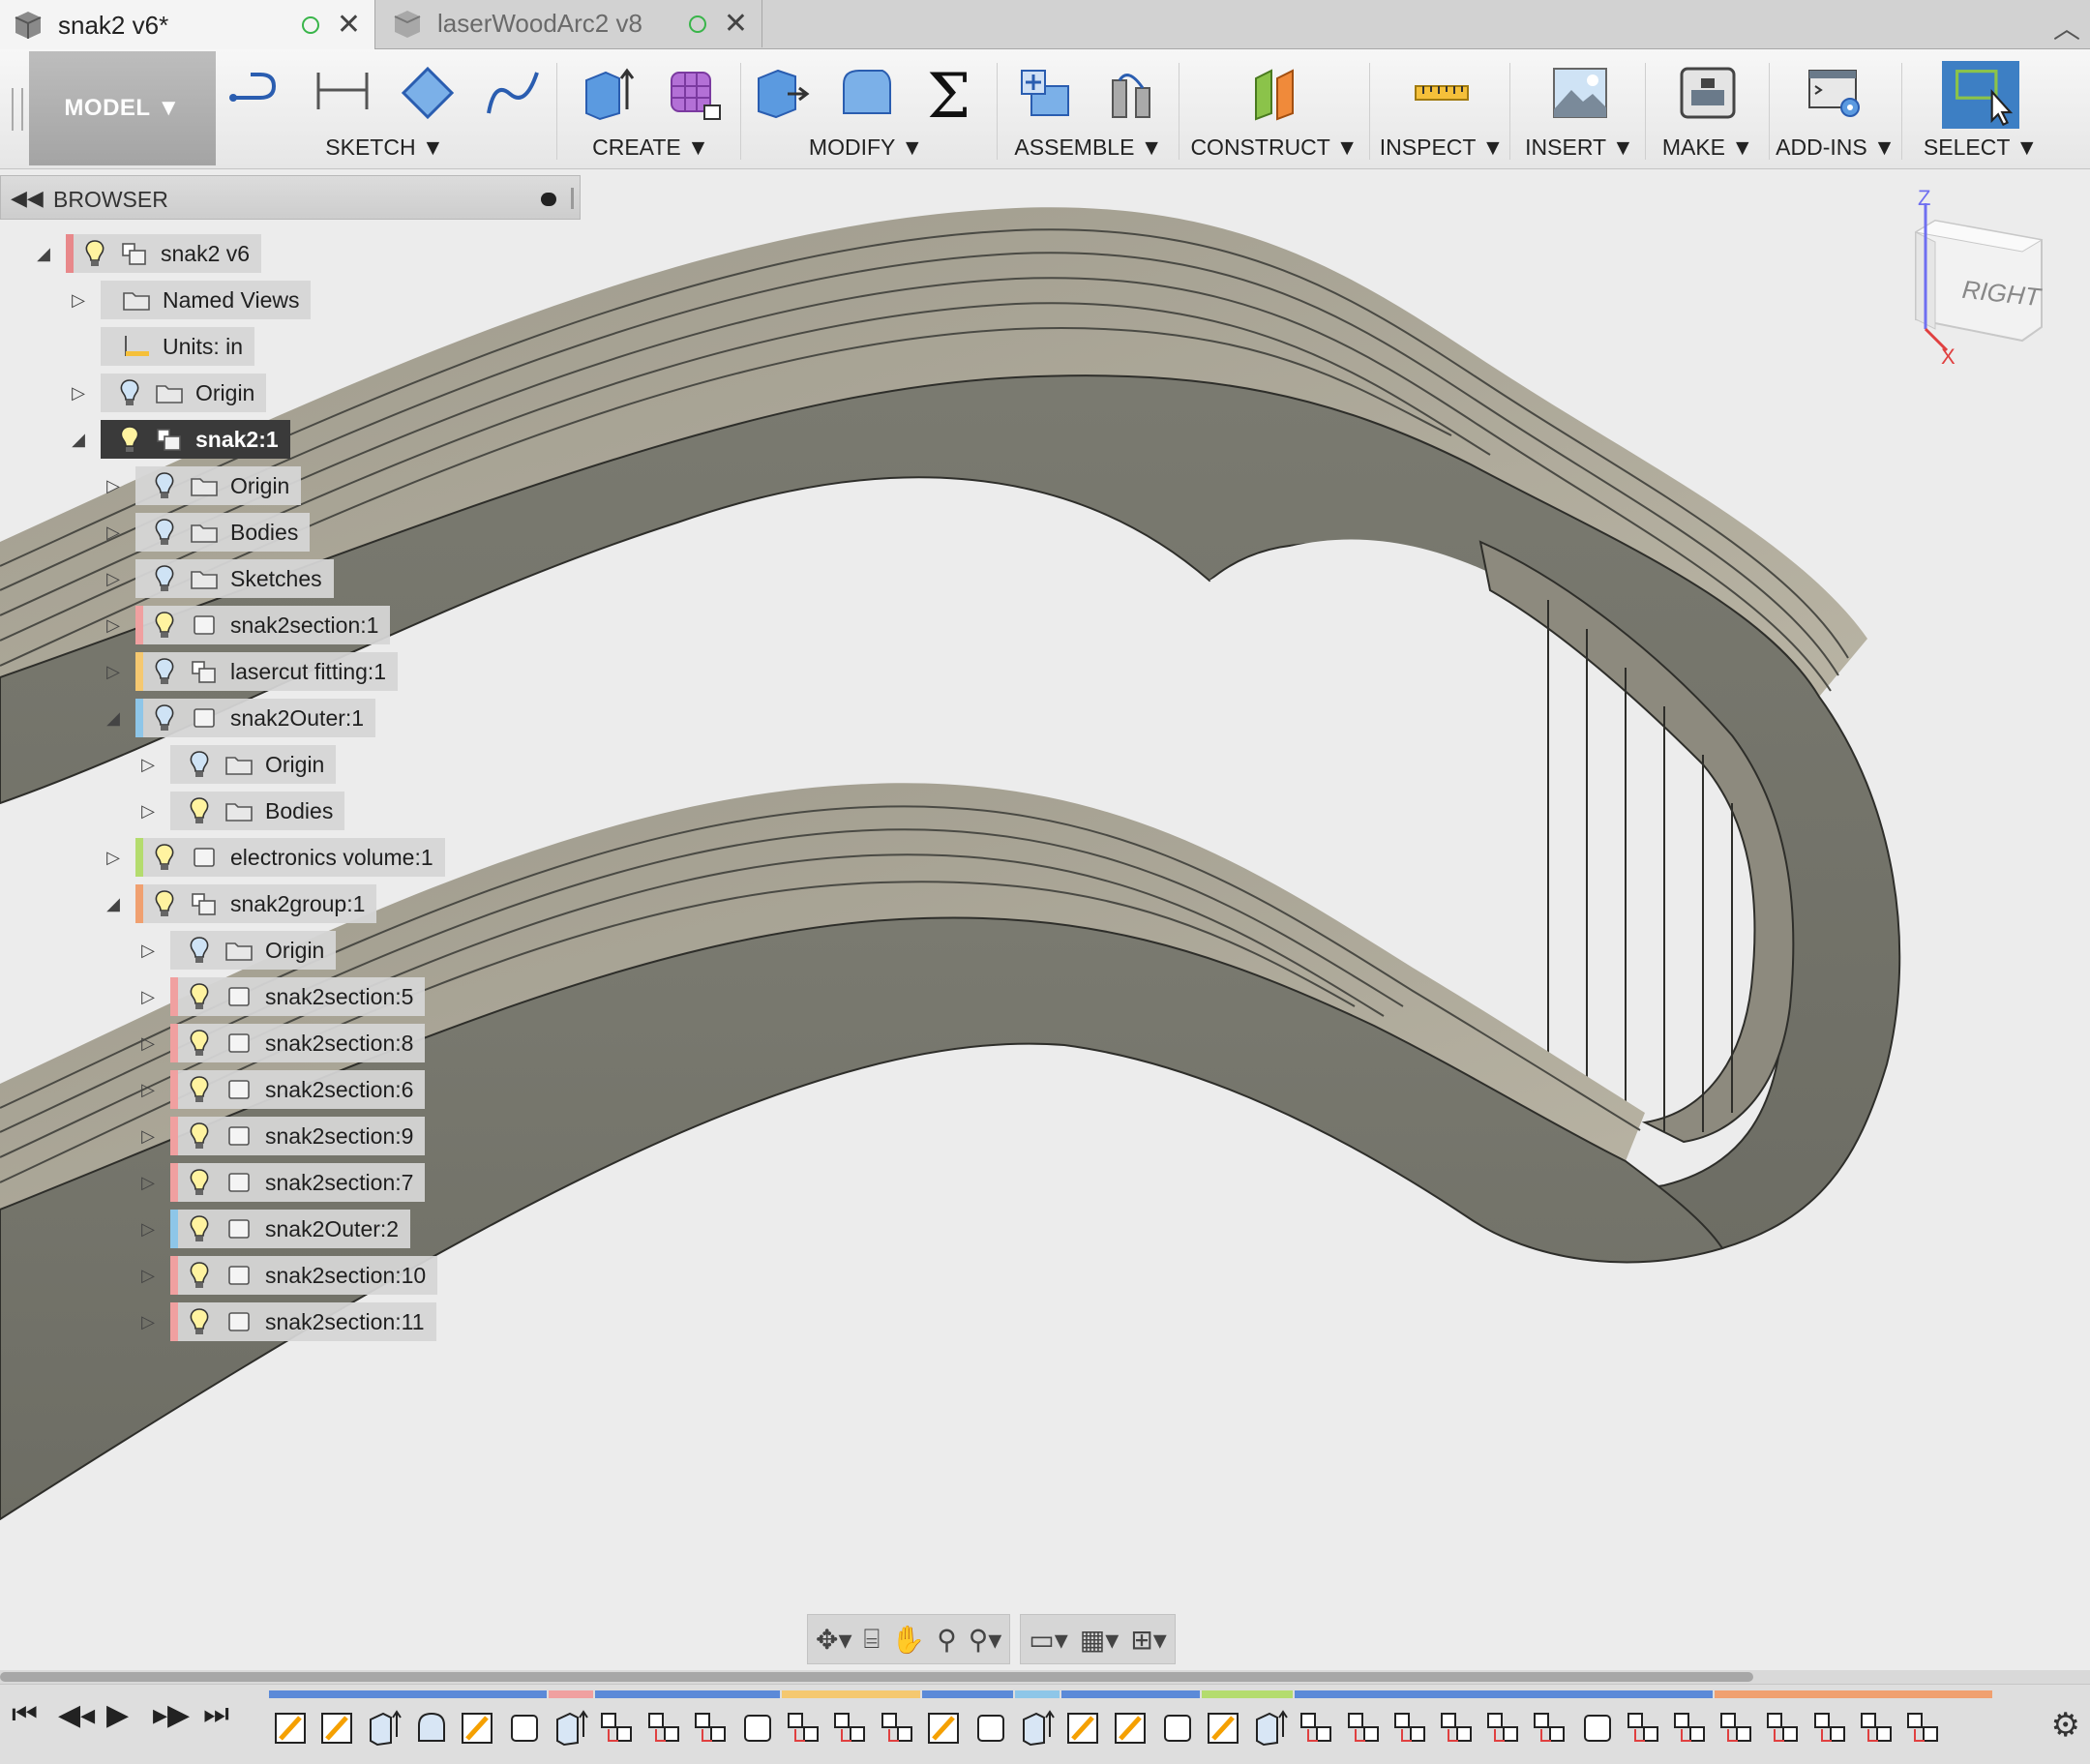 Image resolution: width=2090 pixels, height=1764 pixels. Describe the element at coordinates (1131, 93) in the screenshot. I see `joint-icon` at that location.